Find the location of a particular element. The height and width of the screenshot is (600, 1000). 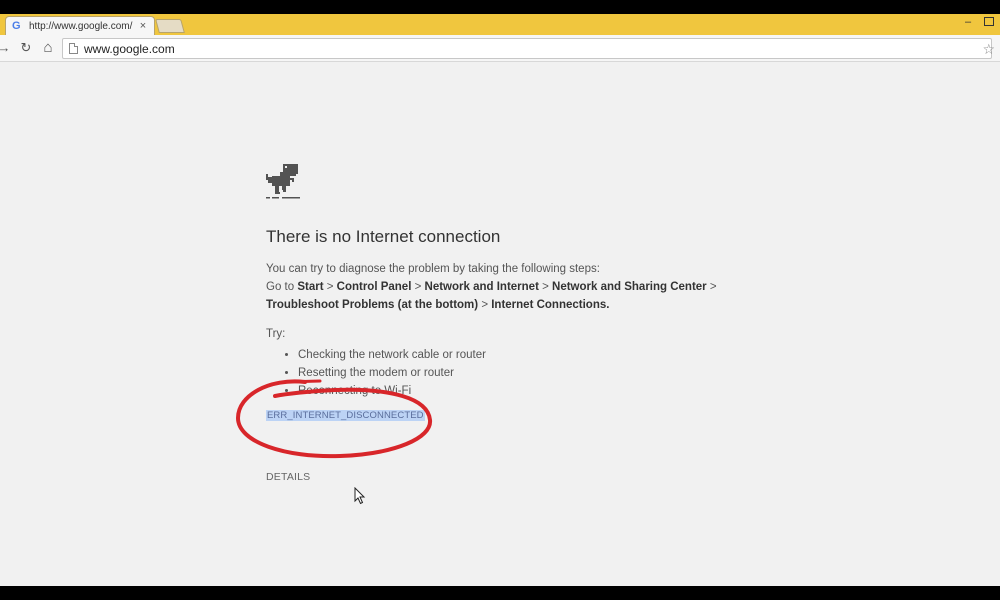

step-sharing-center: Network and Sharing Center is located at coordinates (629, 287).